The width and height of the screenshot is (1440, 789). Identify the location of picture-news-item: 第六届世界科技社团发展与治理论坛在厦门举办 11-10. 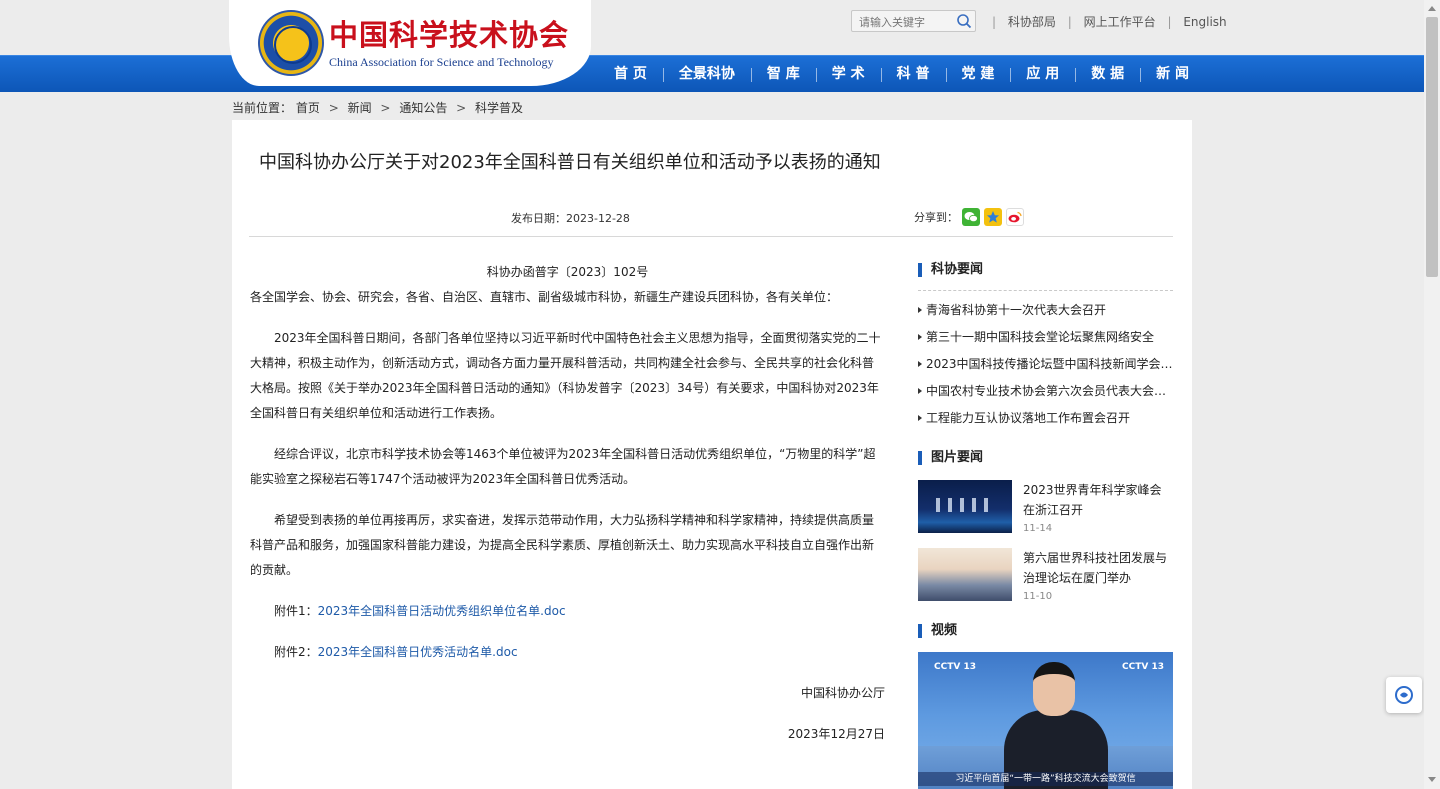
(1045, 575).